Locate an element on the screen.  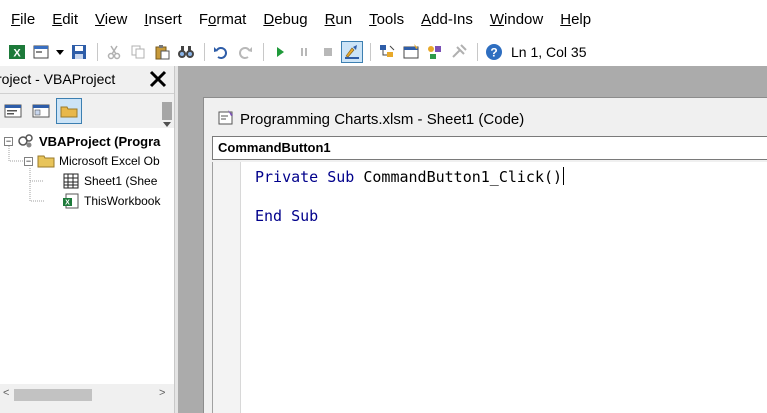
code-line-1: Private Sub CommandButton1_Click() is located at coordinates (410, 176).